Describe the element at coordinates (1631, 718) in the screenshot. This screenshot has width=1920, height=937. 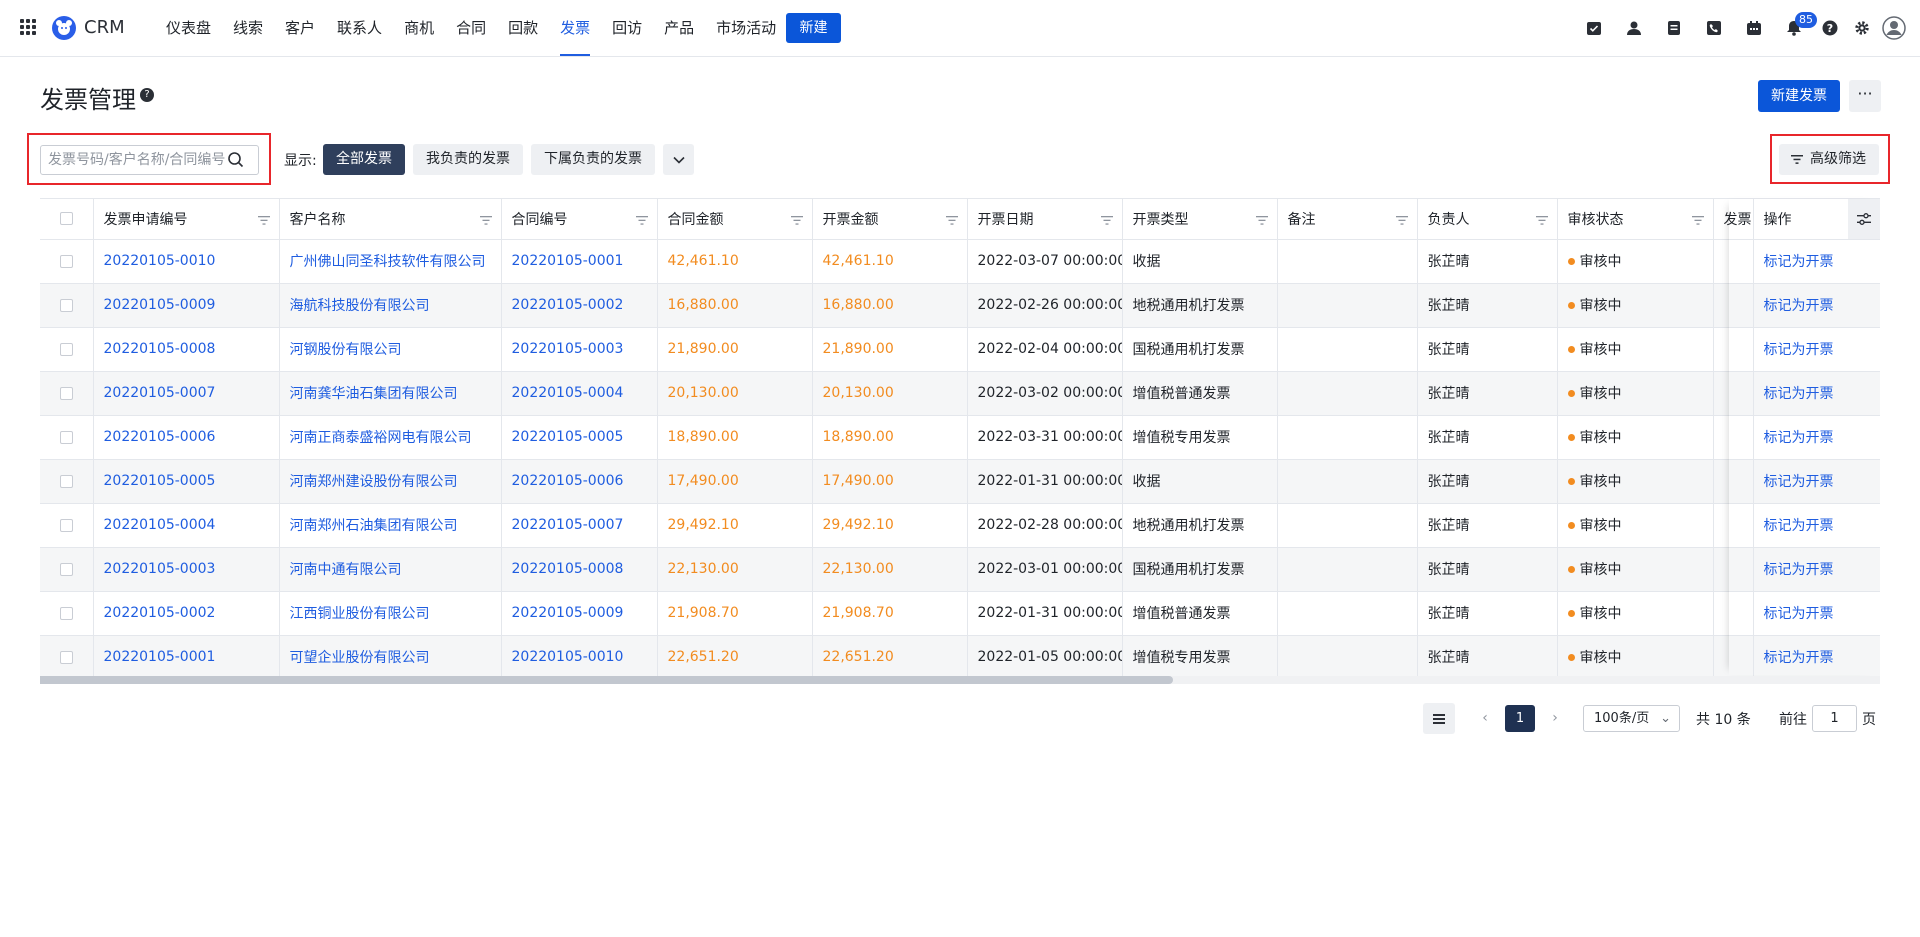
I see `page-size-select: 100条/页 ⌄` at that location.